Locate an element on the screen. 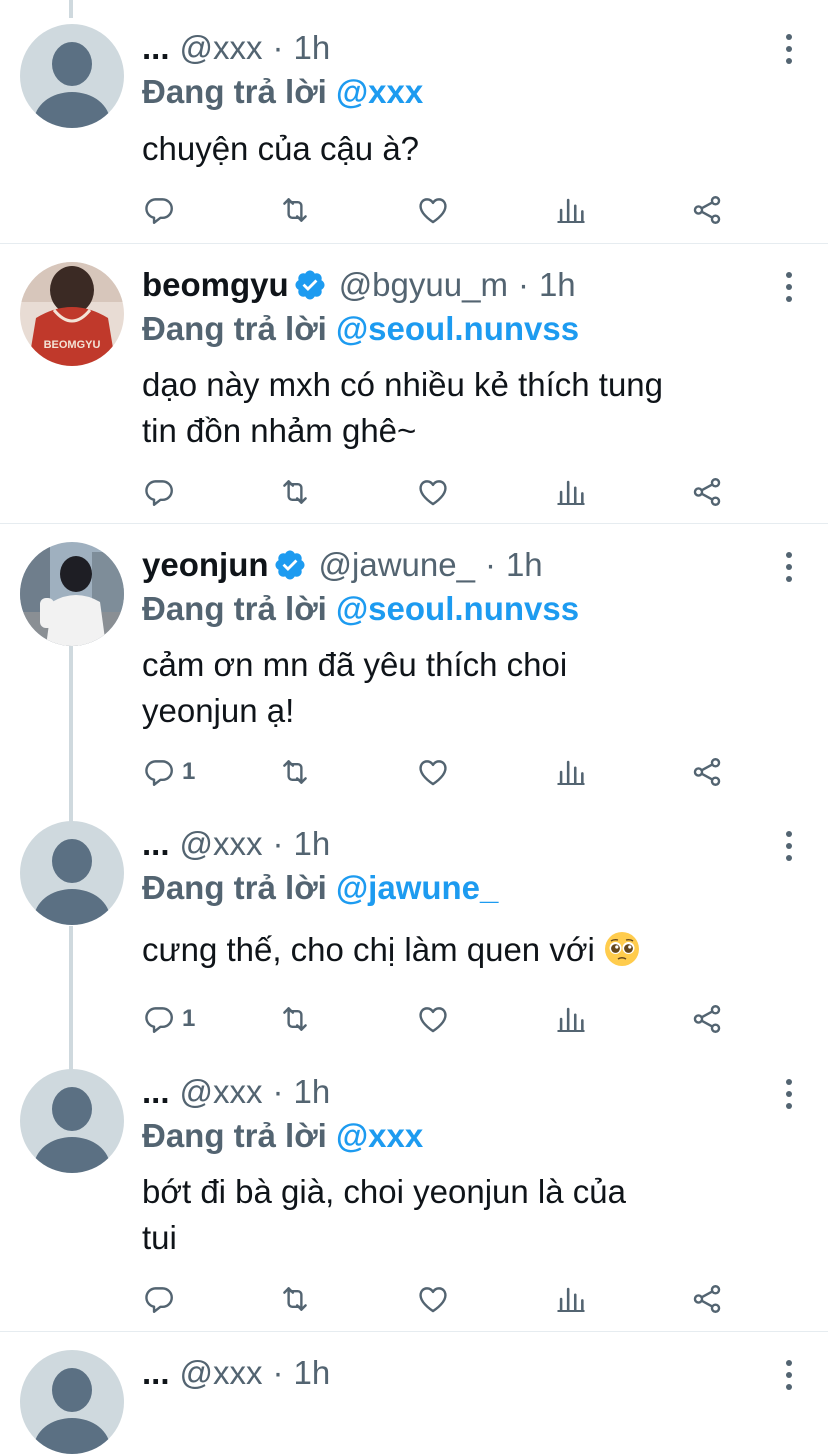 The image size is (828, 1454). profile-avatar: BEOMGYU is located at coordinates (72, 314).